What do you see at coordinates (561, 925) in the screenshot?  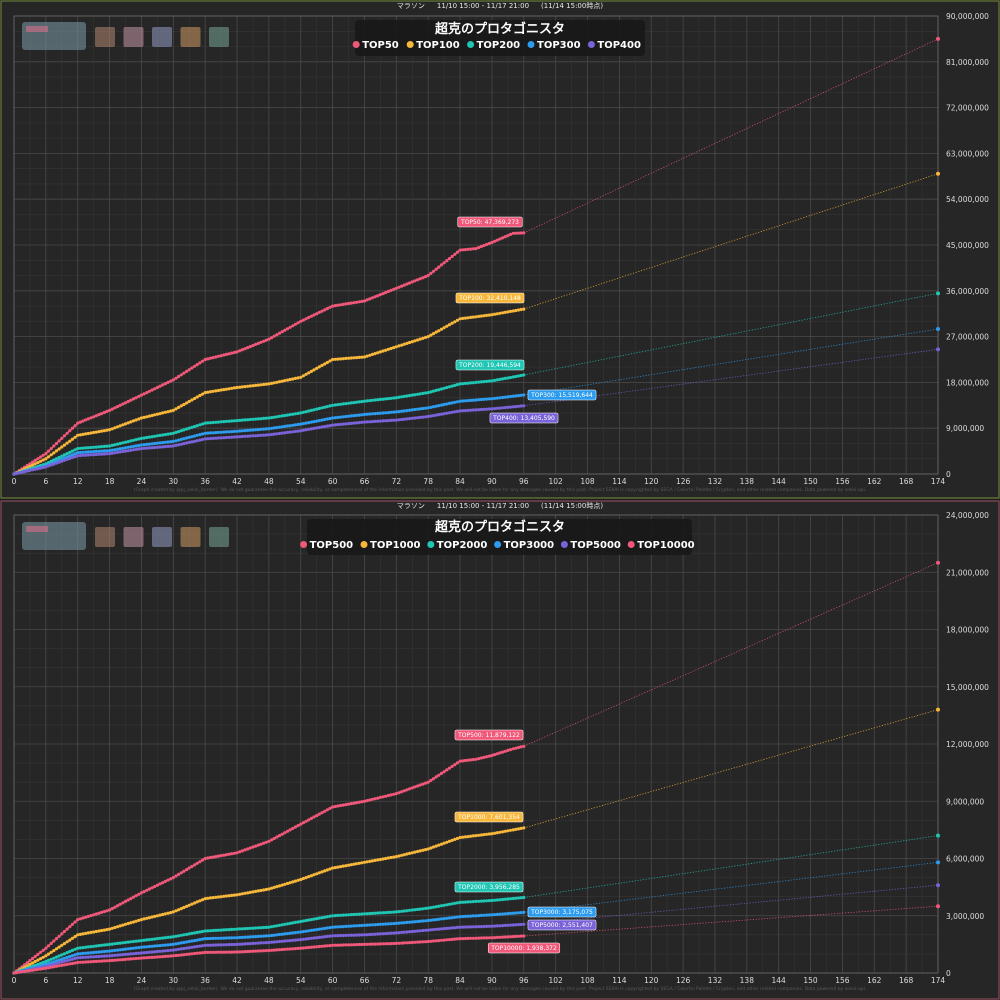 I see `value-label-top5000: TOP5000: 2,551,407` at bounding box center [561, 925].